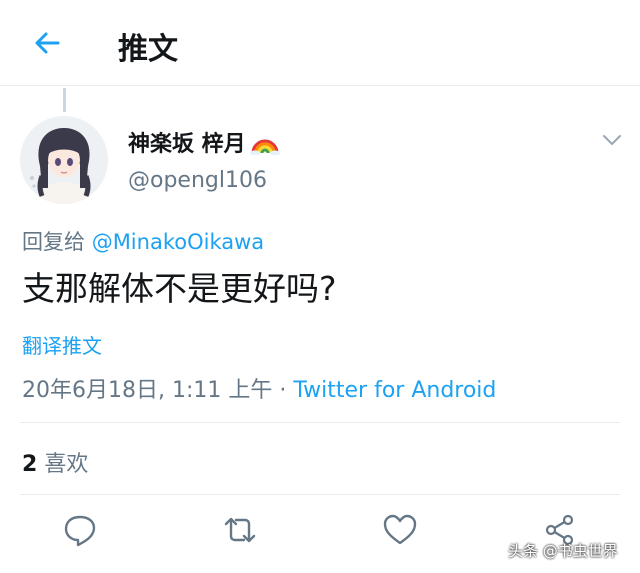 Image resolution: width=640 pixels, height=573 pixels. What do you see at coordinates (178, 242) in the screenshot?
I see `reply-mention-link: @MinakoOikawa` at bounding box center [178, 242].